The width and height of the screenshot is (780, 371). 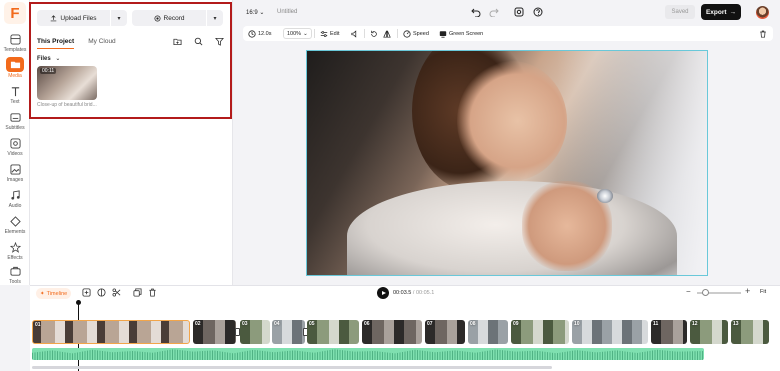 What do you see at coordinates (101, 43) in the screenshot?
I see `tab-my-cloud: My Cloud` at bounding box center [101, 43].